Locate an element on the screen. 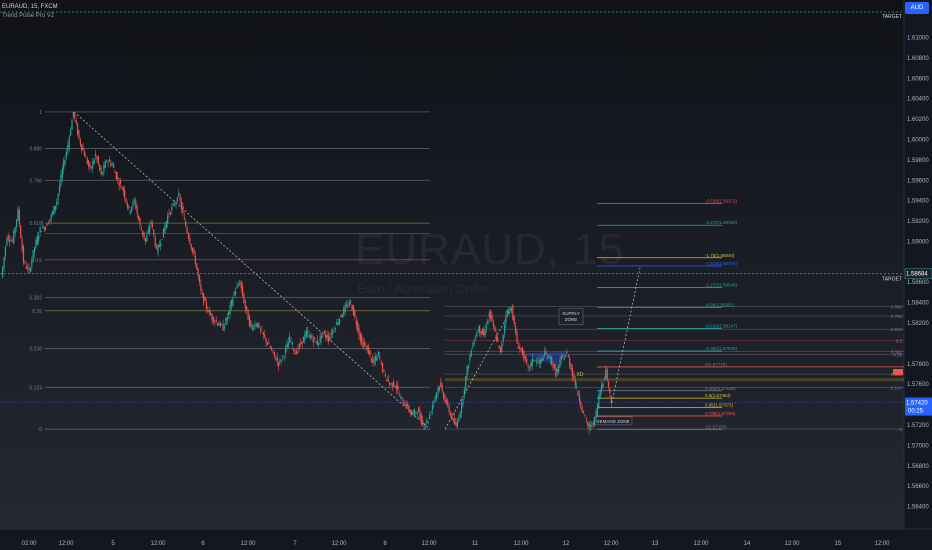 This screenshot has width=932, height=550. projection-line is located at coordinates (626, 335).